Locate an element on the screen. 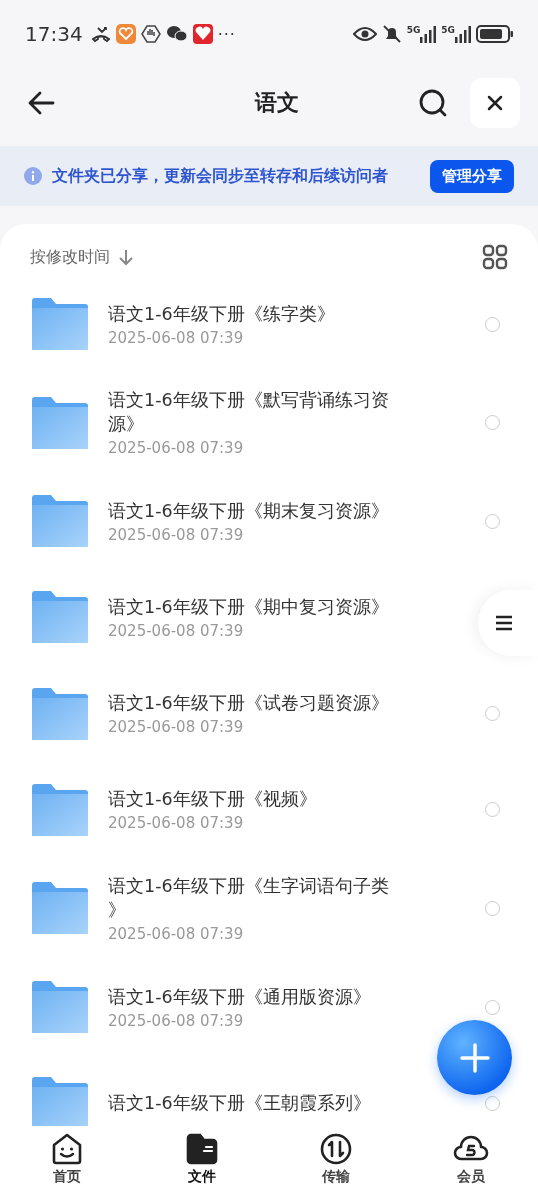 This screenshot has height=1200, width=538. nav-tab: 传输 is located at coordinates (336, 1163).